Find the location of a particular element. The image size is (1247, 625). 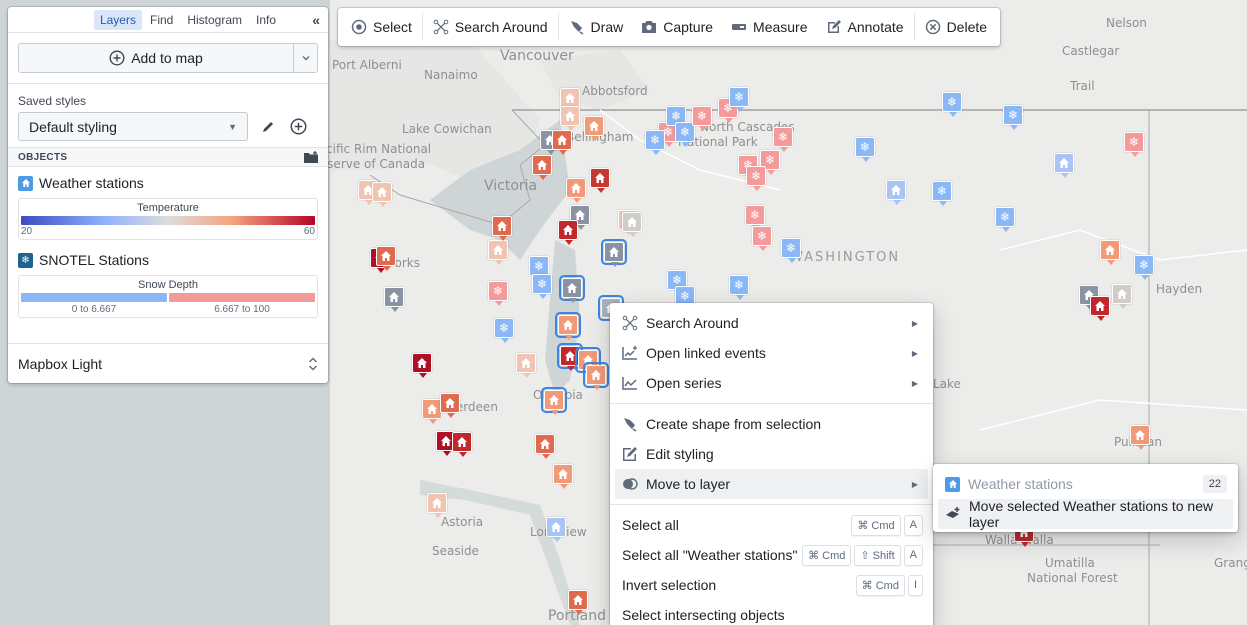

menu-item-edit-styling: Edit styling is located at coordinates (771, 454).